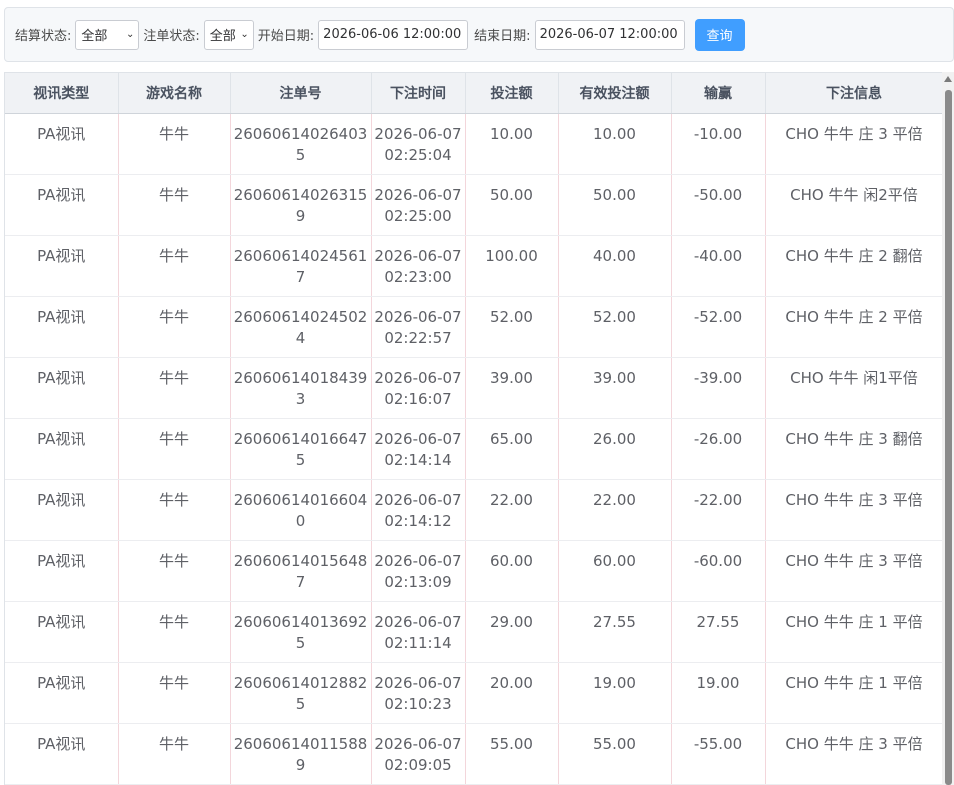  I want to click on col-header-video-type: 视讯类型, so click(62, 93).